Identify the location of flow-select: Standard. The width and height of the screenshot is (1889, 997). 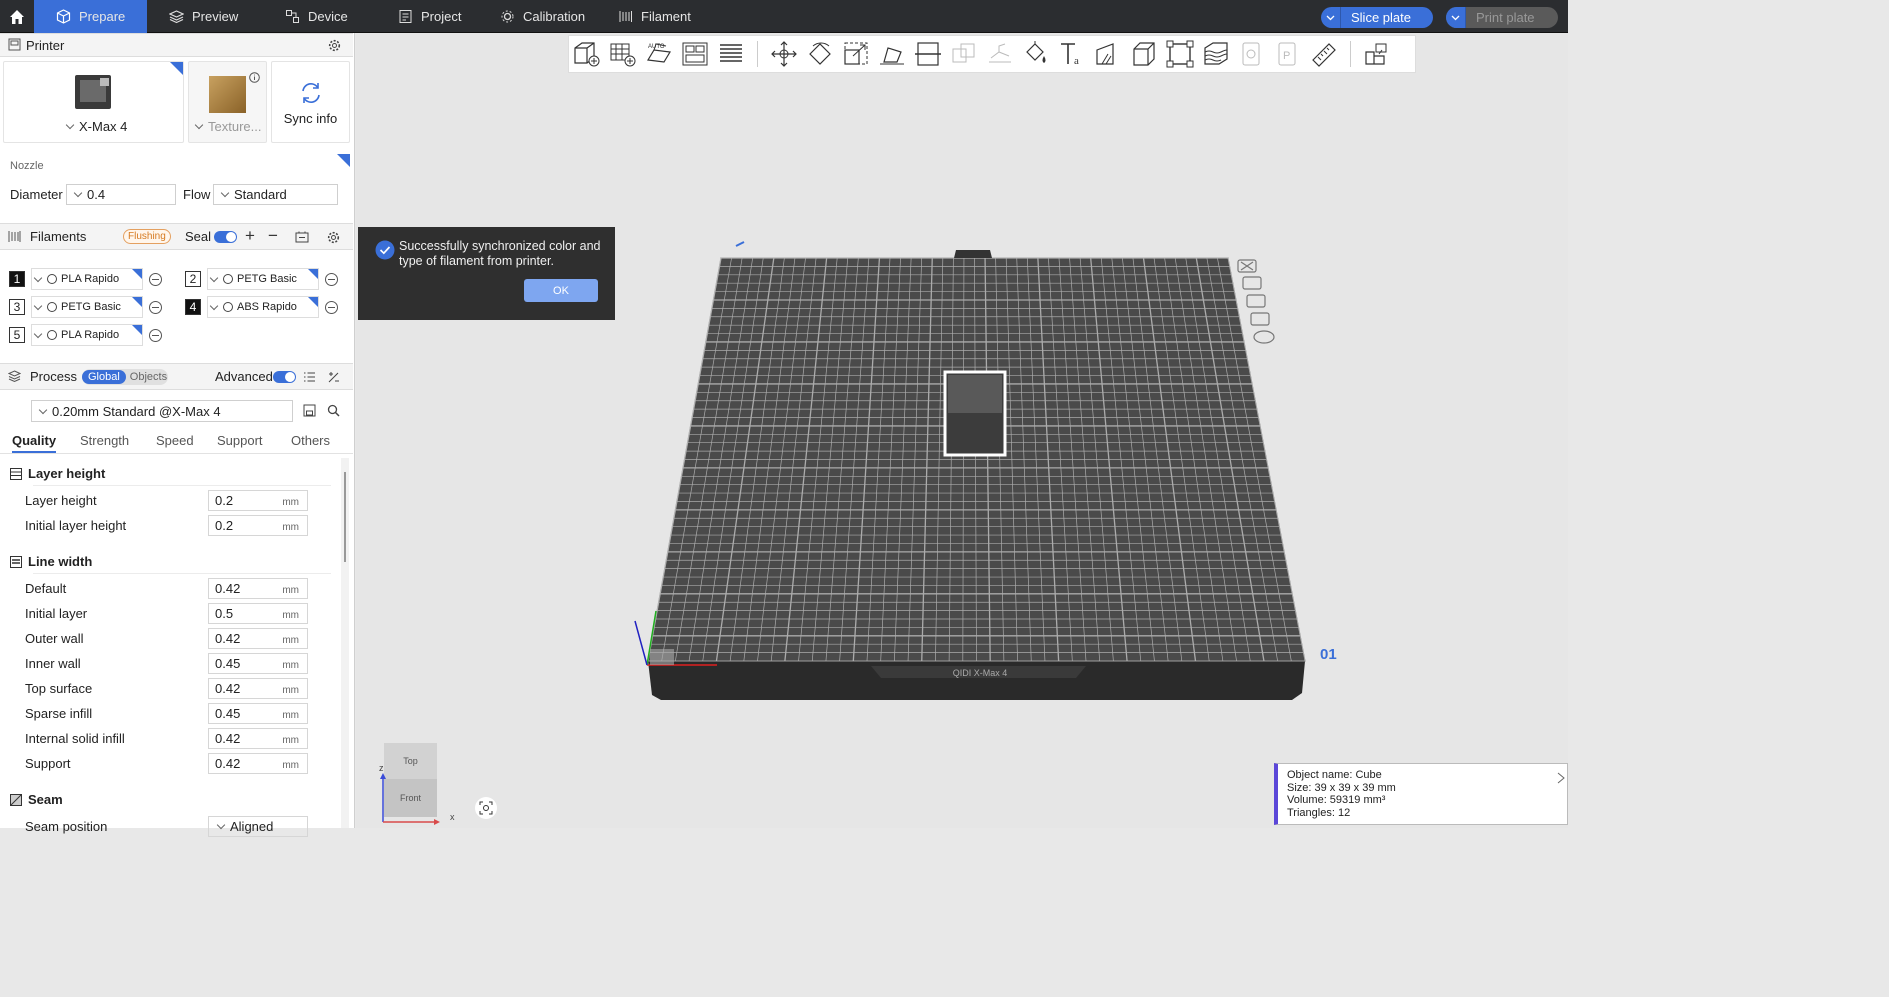
(275, 194).